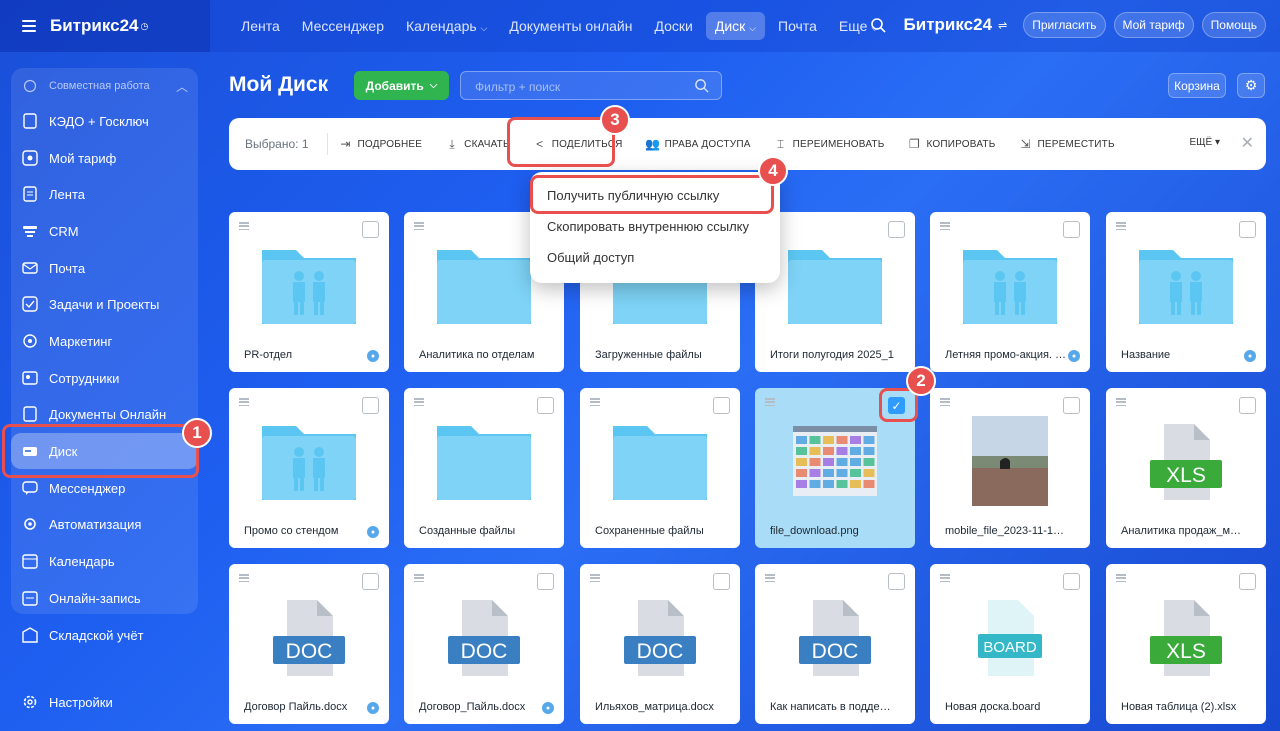  Describe the element at coordinates (1251, 85) in the screenshot. I see `settings-button: ⚙` at that location.